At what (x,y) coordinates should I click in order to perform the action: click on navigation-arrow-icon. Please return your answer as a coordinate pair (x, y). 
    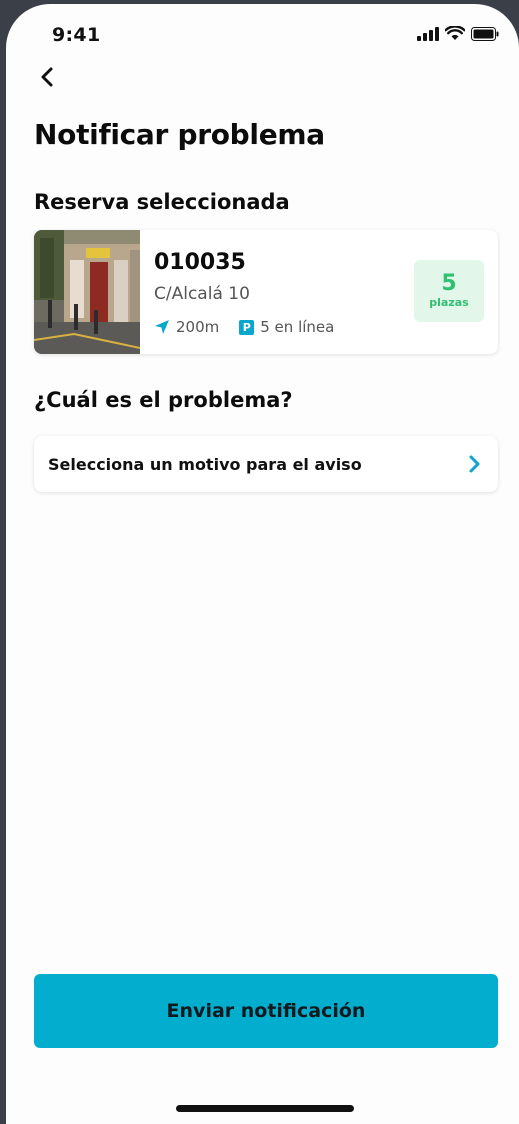
    Looking at the image, I should click on (162, 327).